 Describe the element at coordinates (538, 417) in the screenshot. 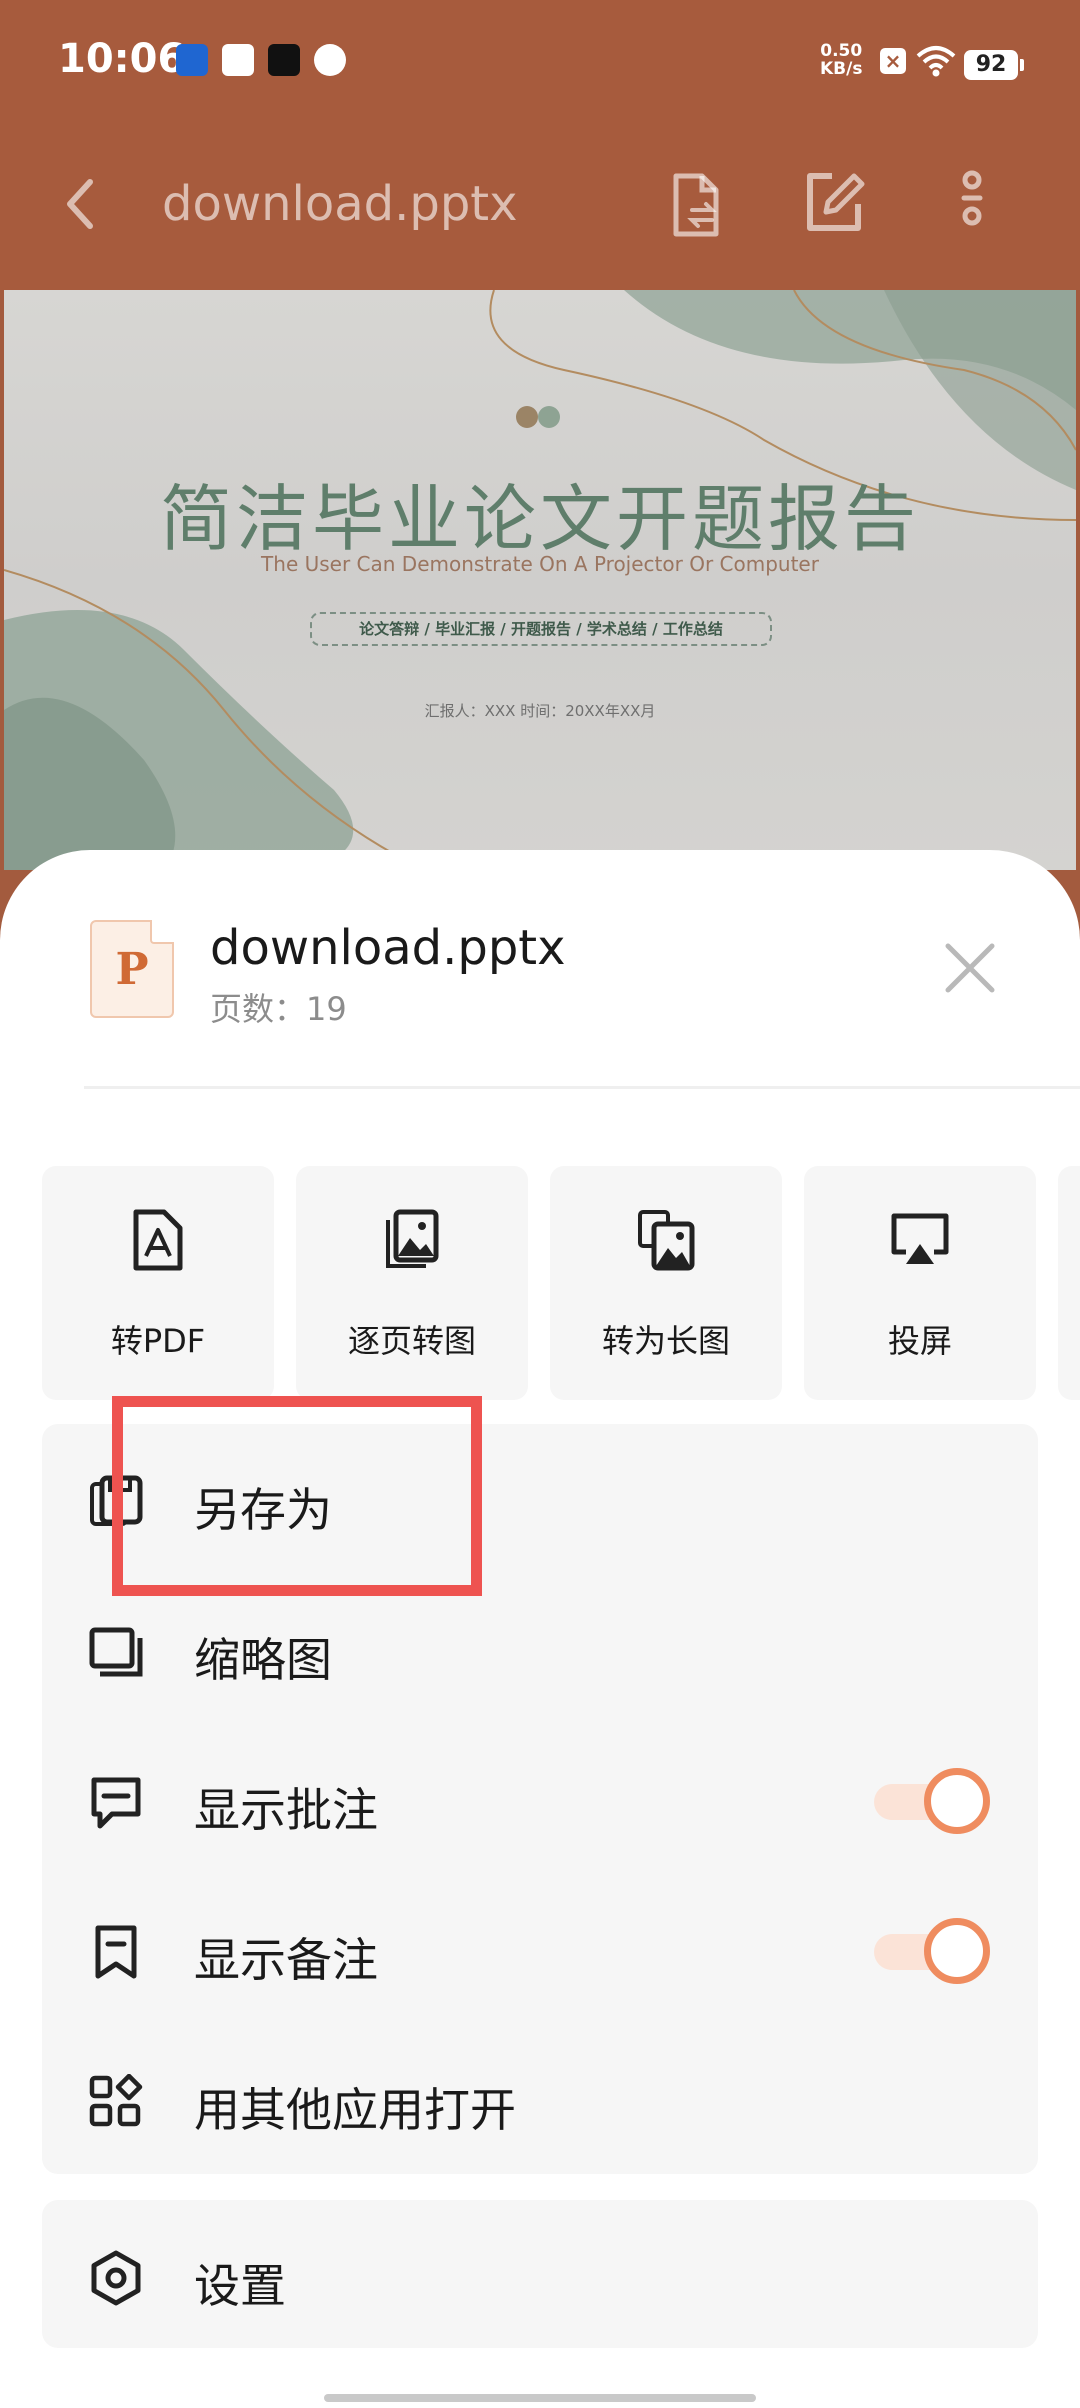

I see `slide-decor-dots` at that location.